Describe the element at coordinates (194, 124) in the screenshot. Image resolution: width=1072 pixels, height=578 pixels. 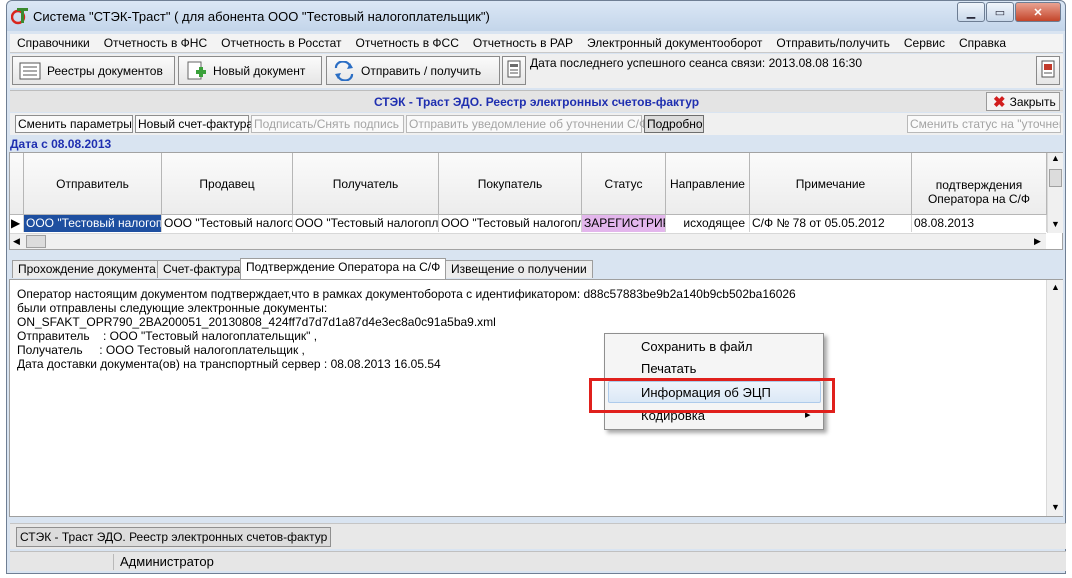
I see `new-invoice-button: Новый счет-фактура` at that location.